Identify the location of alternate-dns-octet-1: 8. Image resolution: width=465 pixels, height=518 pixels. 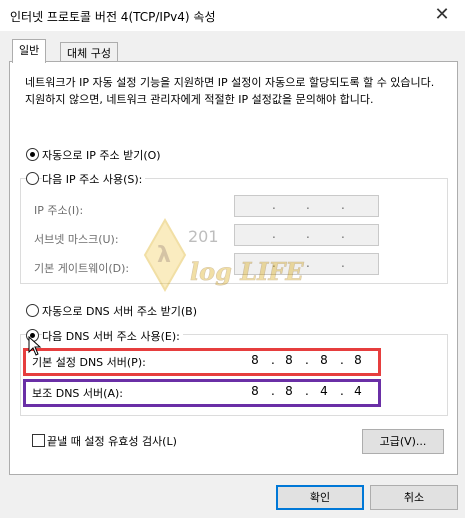
(255, 391).